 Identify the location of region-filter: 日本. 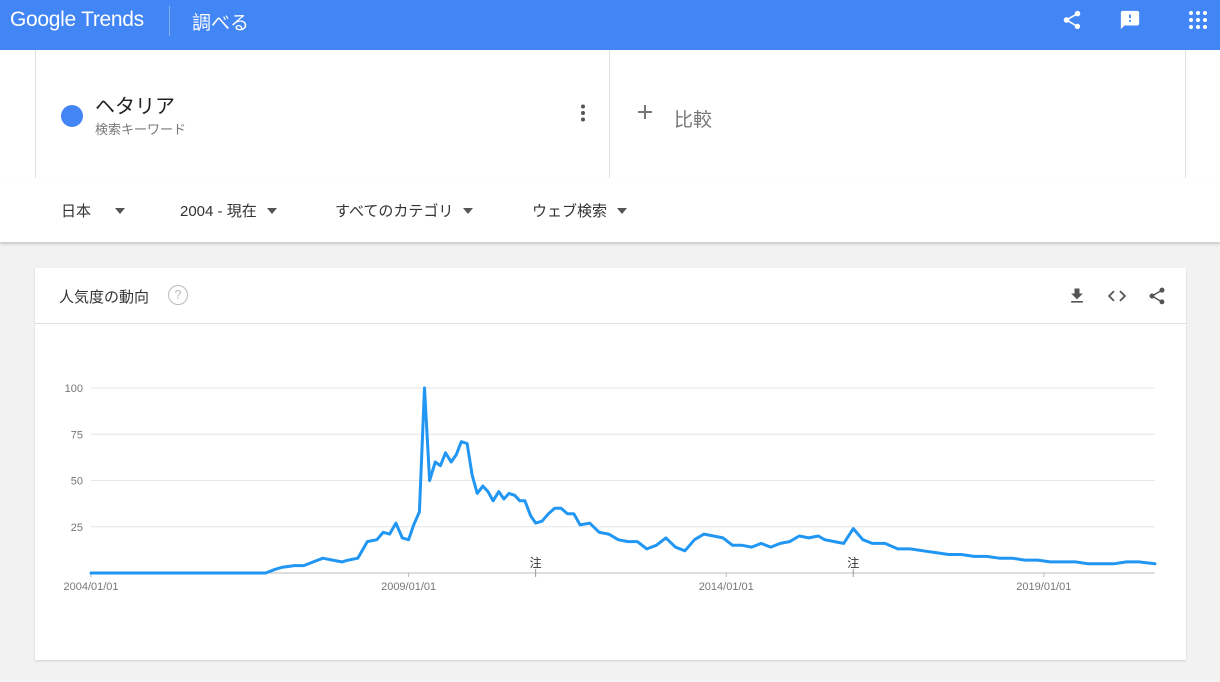
(93, 210).